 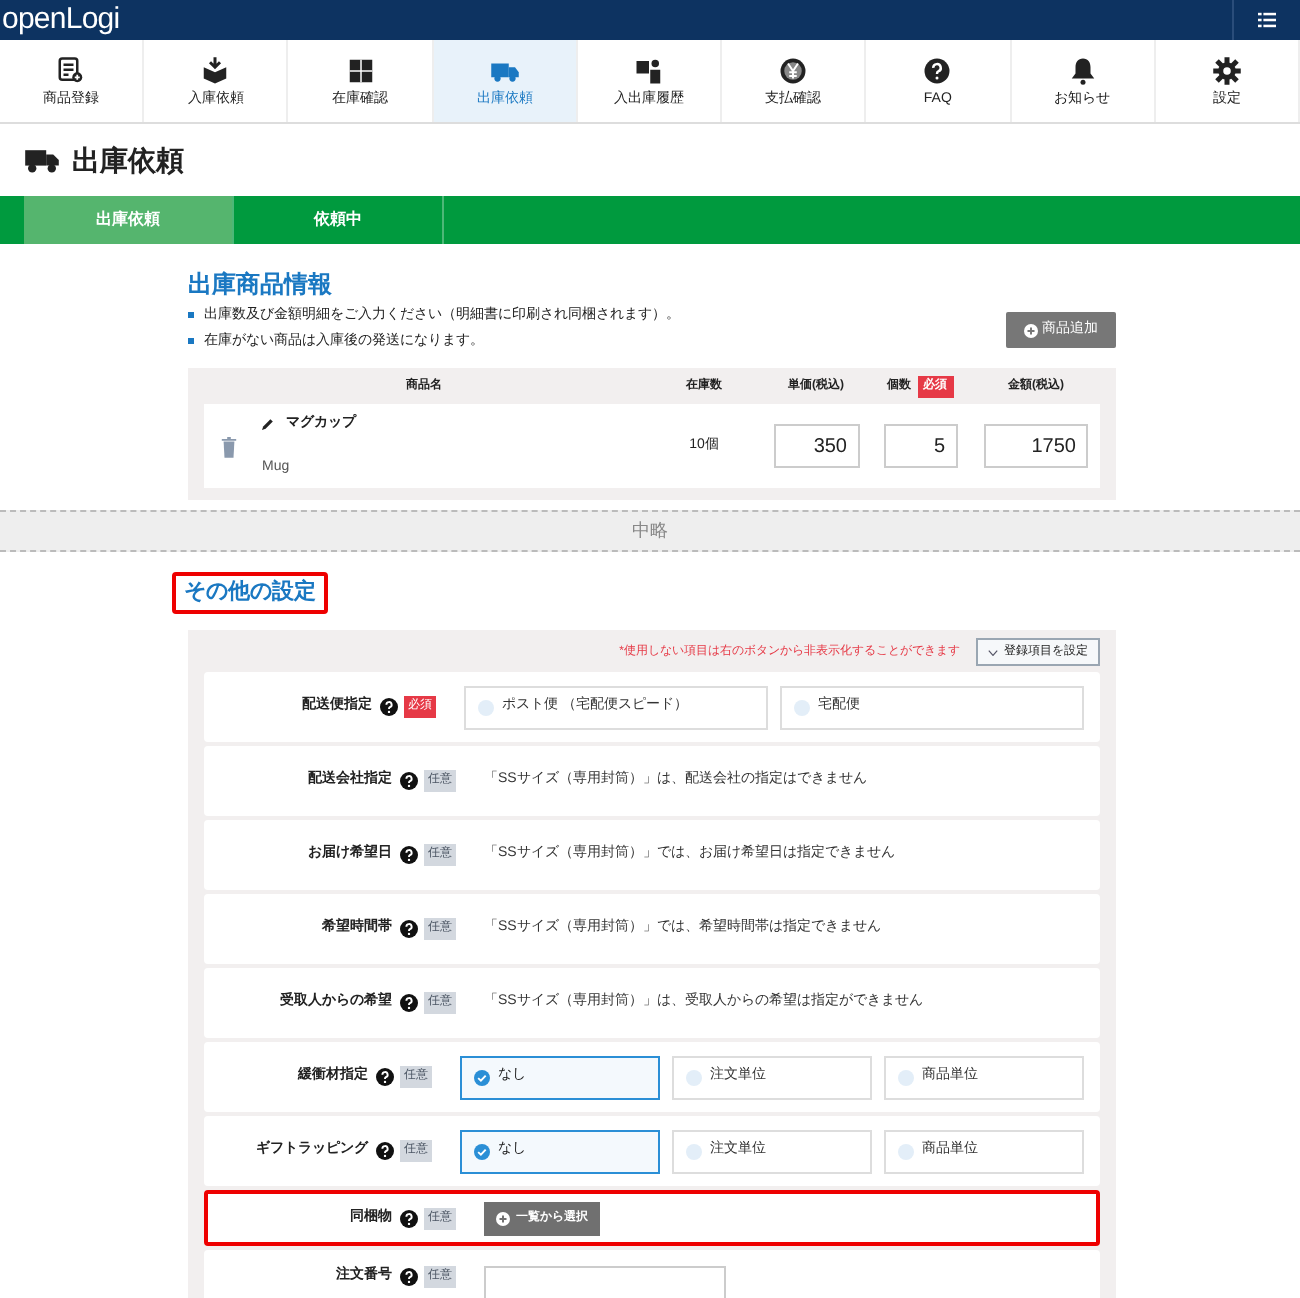 What do you see at coordinates (268, 423) in the screenshot?
I see `pencil-icon` at bounding box center [268, 423].